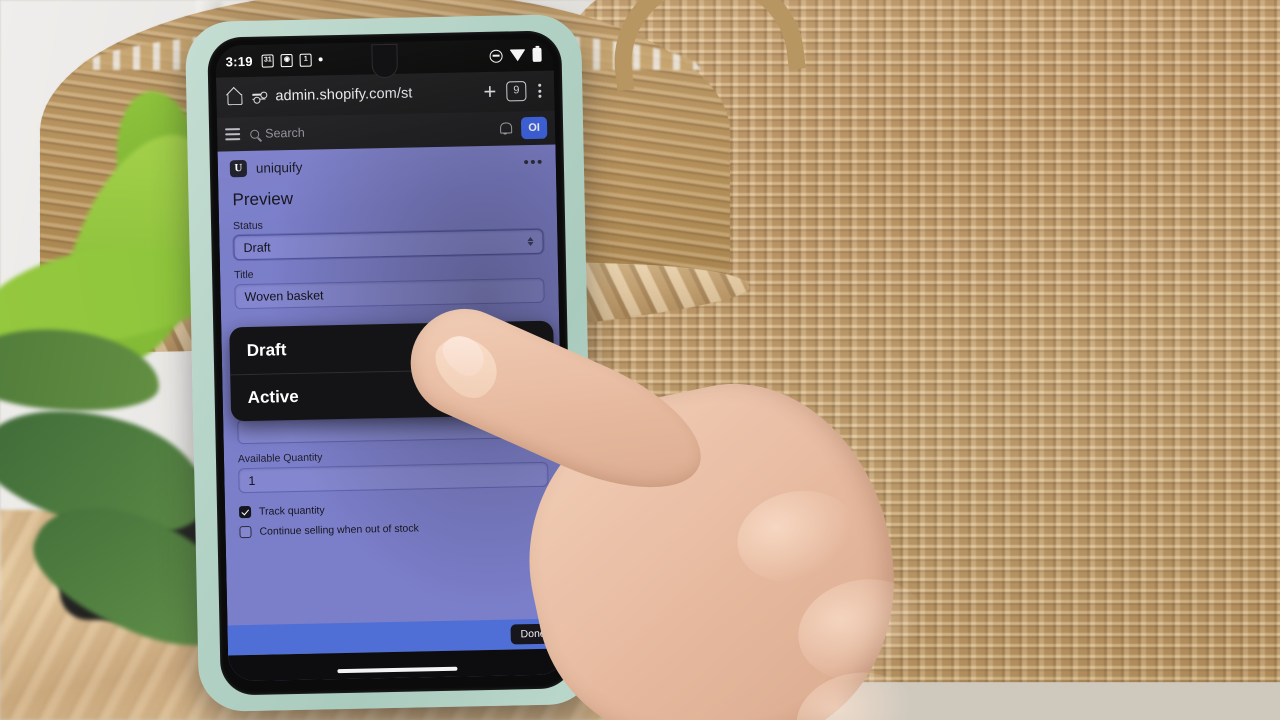 This screenshot has height=720, width=1280. What do you see at coordinates (343, 94) in the screenshot?
I see `address-bar: admin.shopify.com/st` at bounding box center [343, 94].